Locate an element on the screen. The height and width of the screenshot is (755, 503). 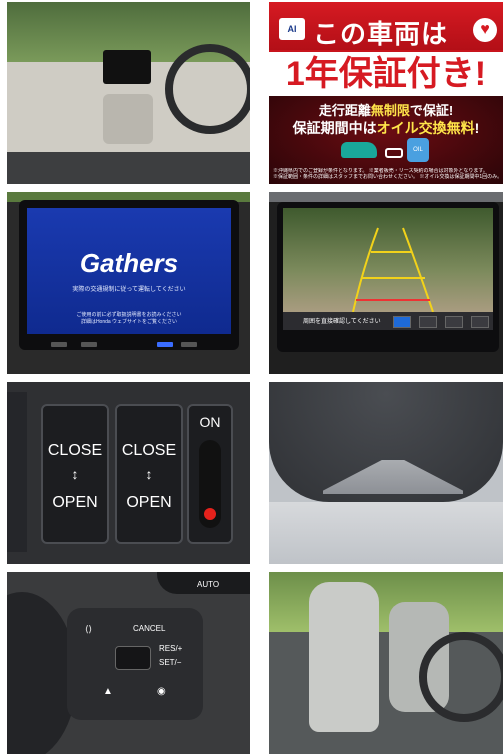
panel-edge is located at coordinates (17, 472).